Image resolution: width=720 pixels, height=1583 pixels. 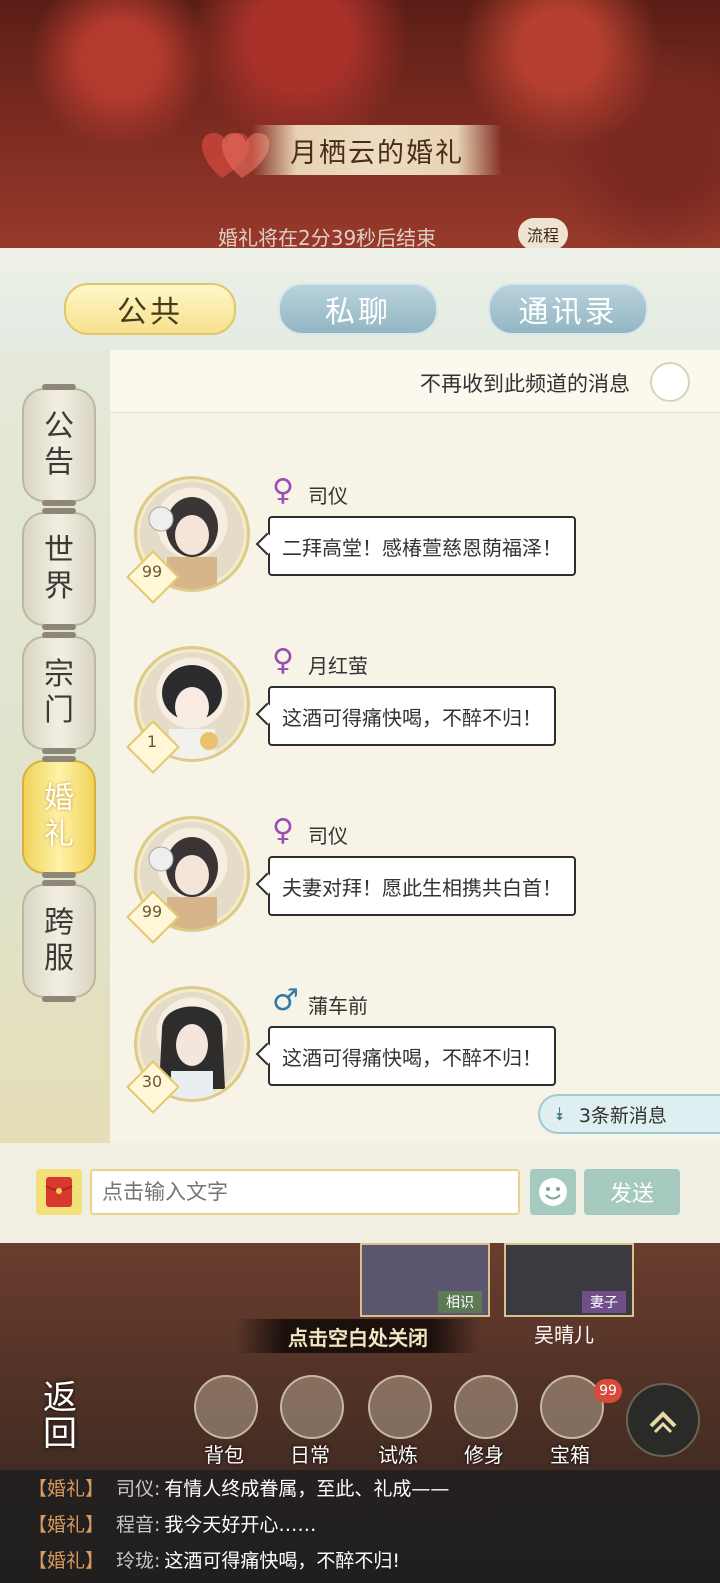 I want to click on emoji-button, so click(x=553, y=1192).